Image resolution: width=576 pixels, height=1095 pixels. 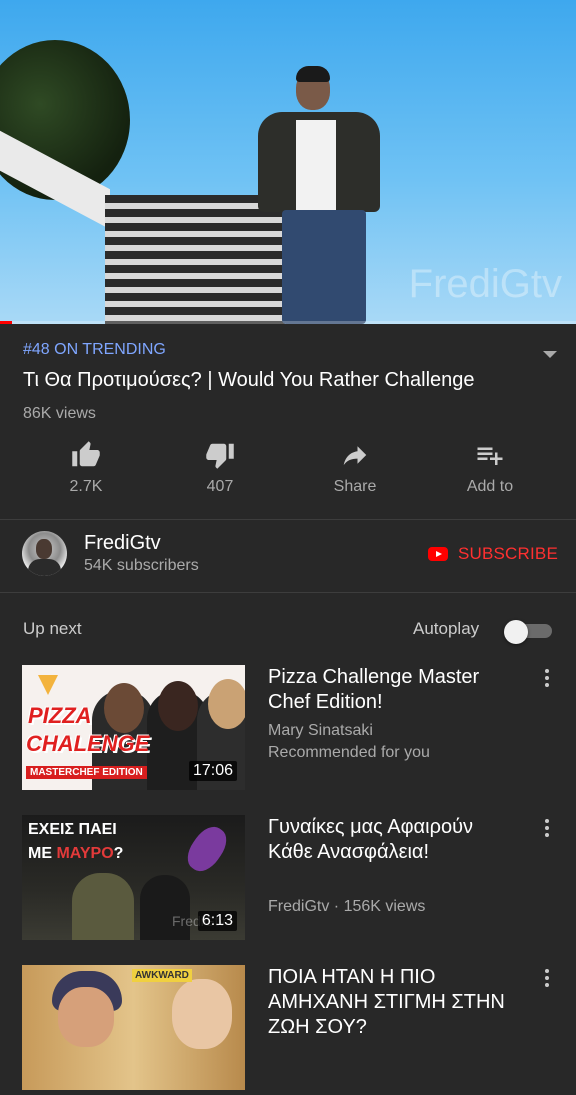 I want to click on add-to-label: Add to, so click(x=490, y=486).